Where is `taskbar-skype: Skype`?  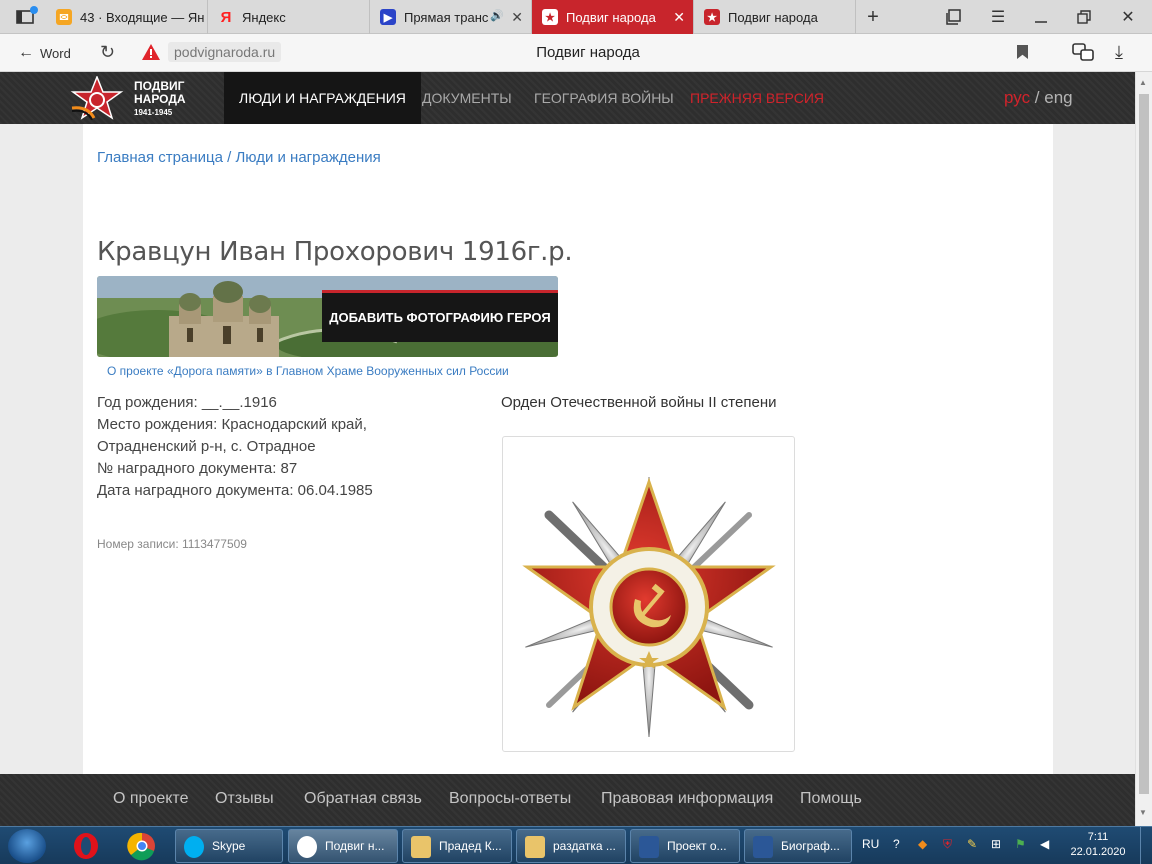 taskbar-skype: Skype is located at coordinates (229, 846).